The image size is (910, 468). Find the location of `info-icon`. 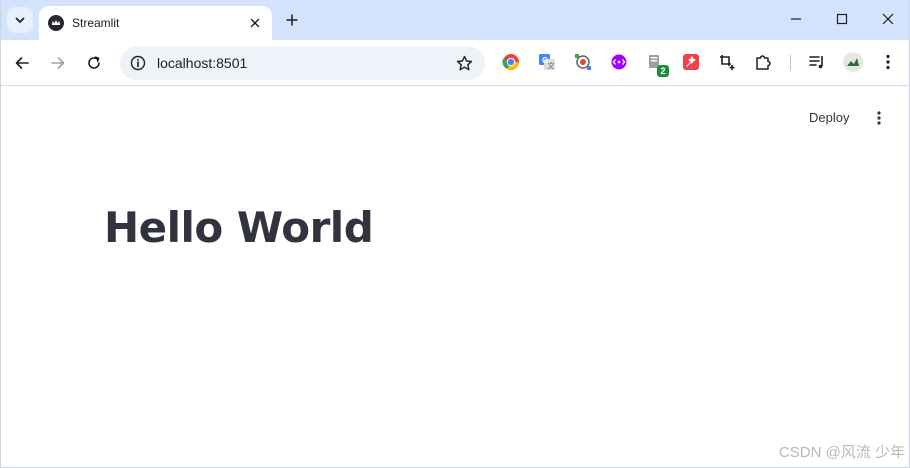

info-icon is located at coordinates (138, 63).